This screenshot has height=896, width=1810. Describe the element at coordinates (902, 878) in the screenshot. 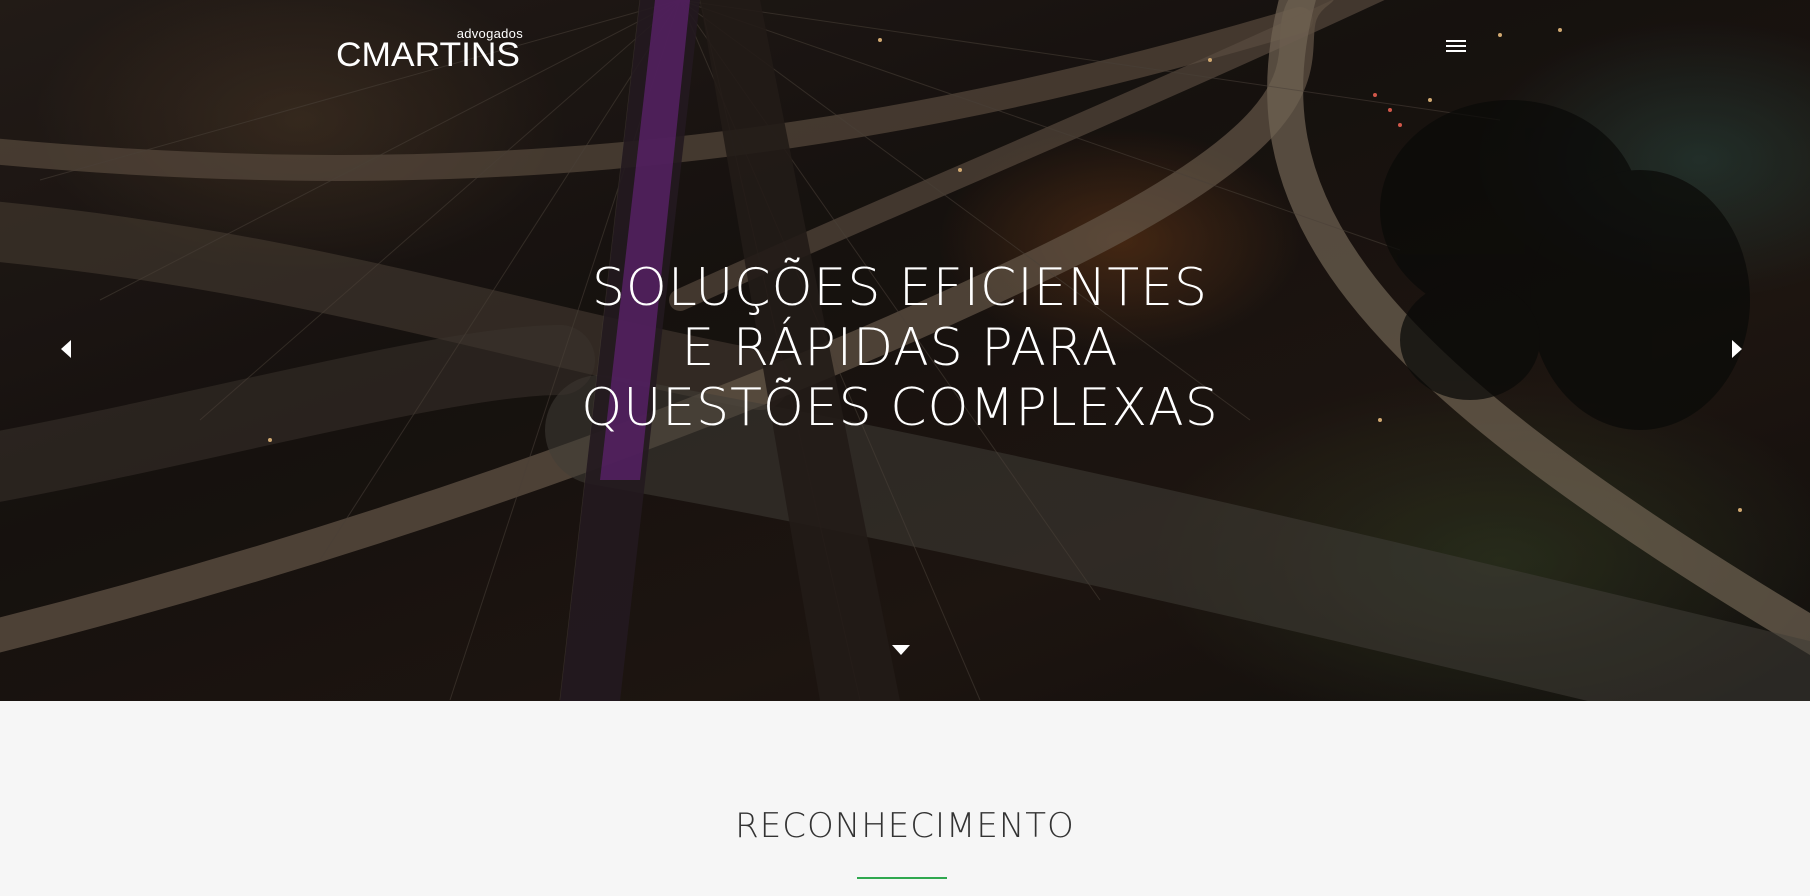

I see `section-title-underline` at that location.